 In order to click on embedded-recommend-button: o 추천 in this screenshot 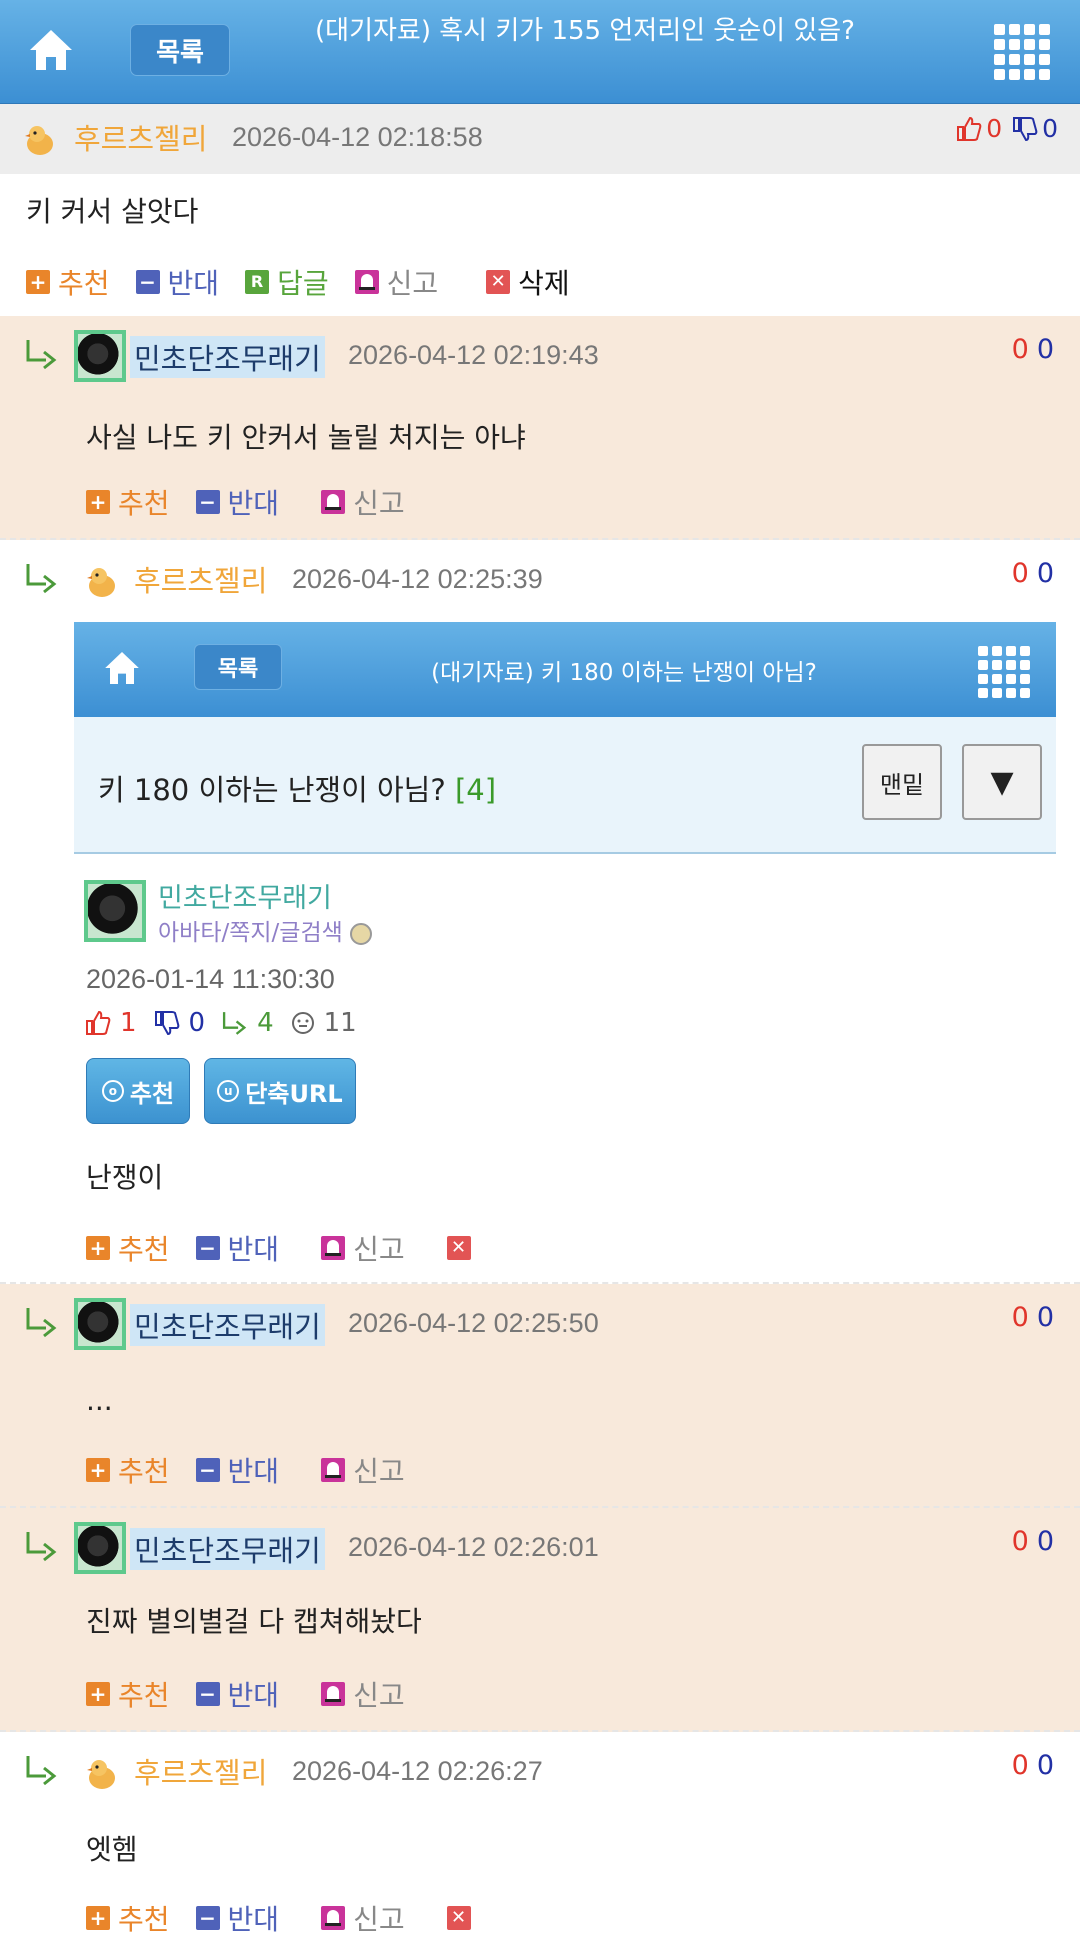, I will do `click(138, 1091)`.